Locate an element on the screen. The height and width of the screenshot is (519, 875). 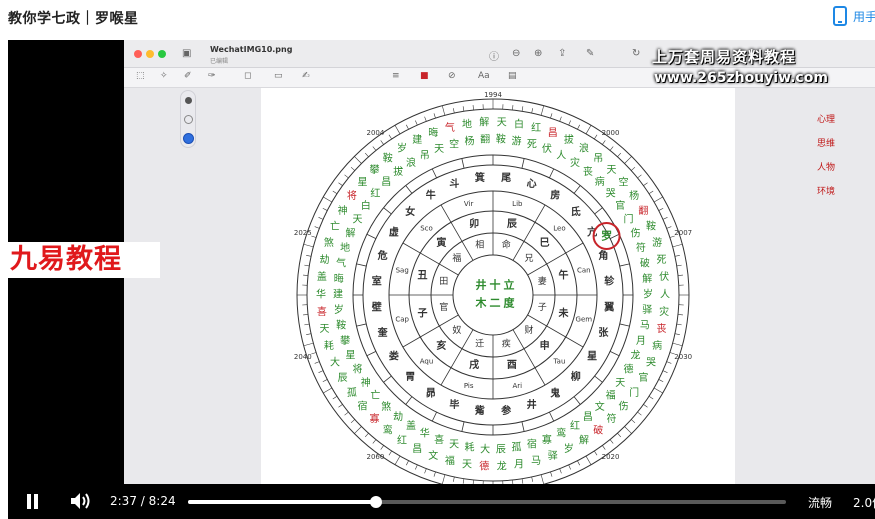
outer-star-label: 游 is located at coordinates (657, 242).